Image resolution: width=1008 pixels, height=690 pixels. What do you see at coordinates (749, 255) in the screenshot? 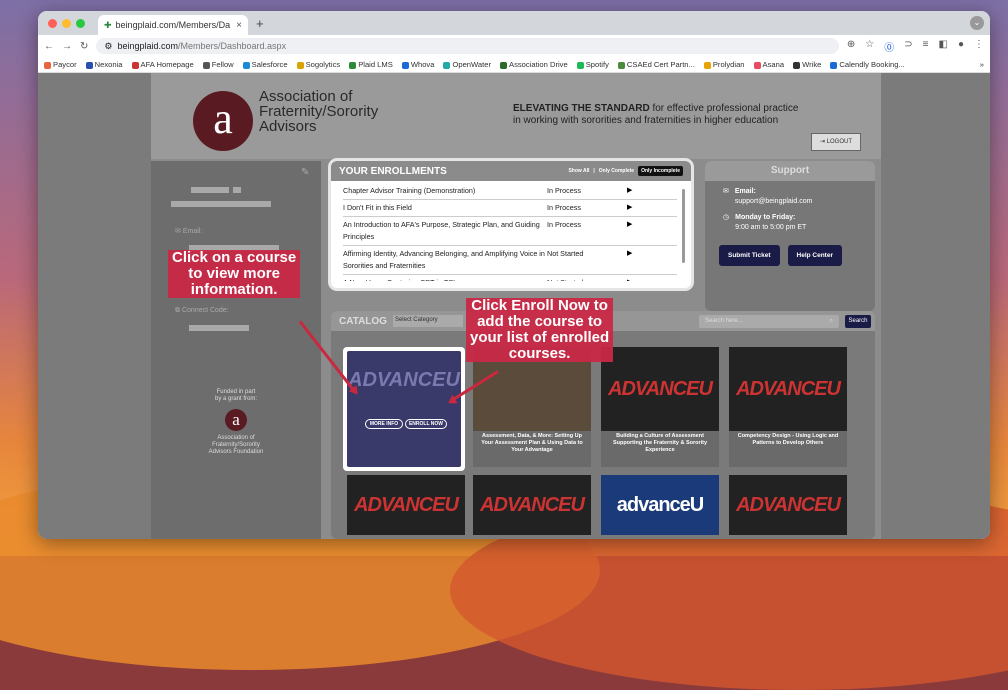
I see `submit-ticket-button: Submit Ticket` at bounding box center [749, 255].